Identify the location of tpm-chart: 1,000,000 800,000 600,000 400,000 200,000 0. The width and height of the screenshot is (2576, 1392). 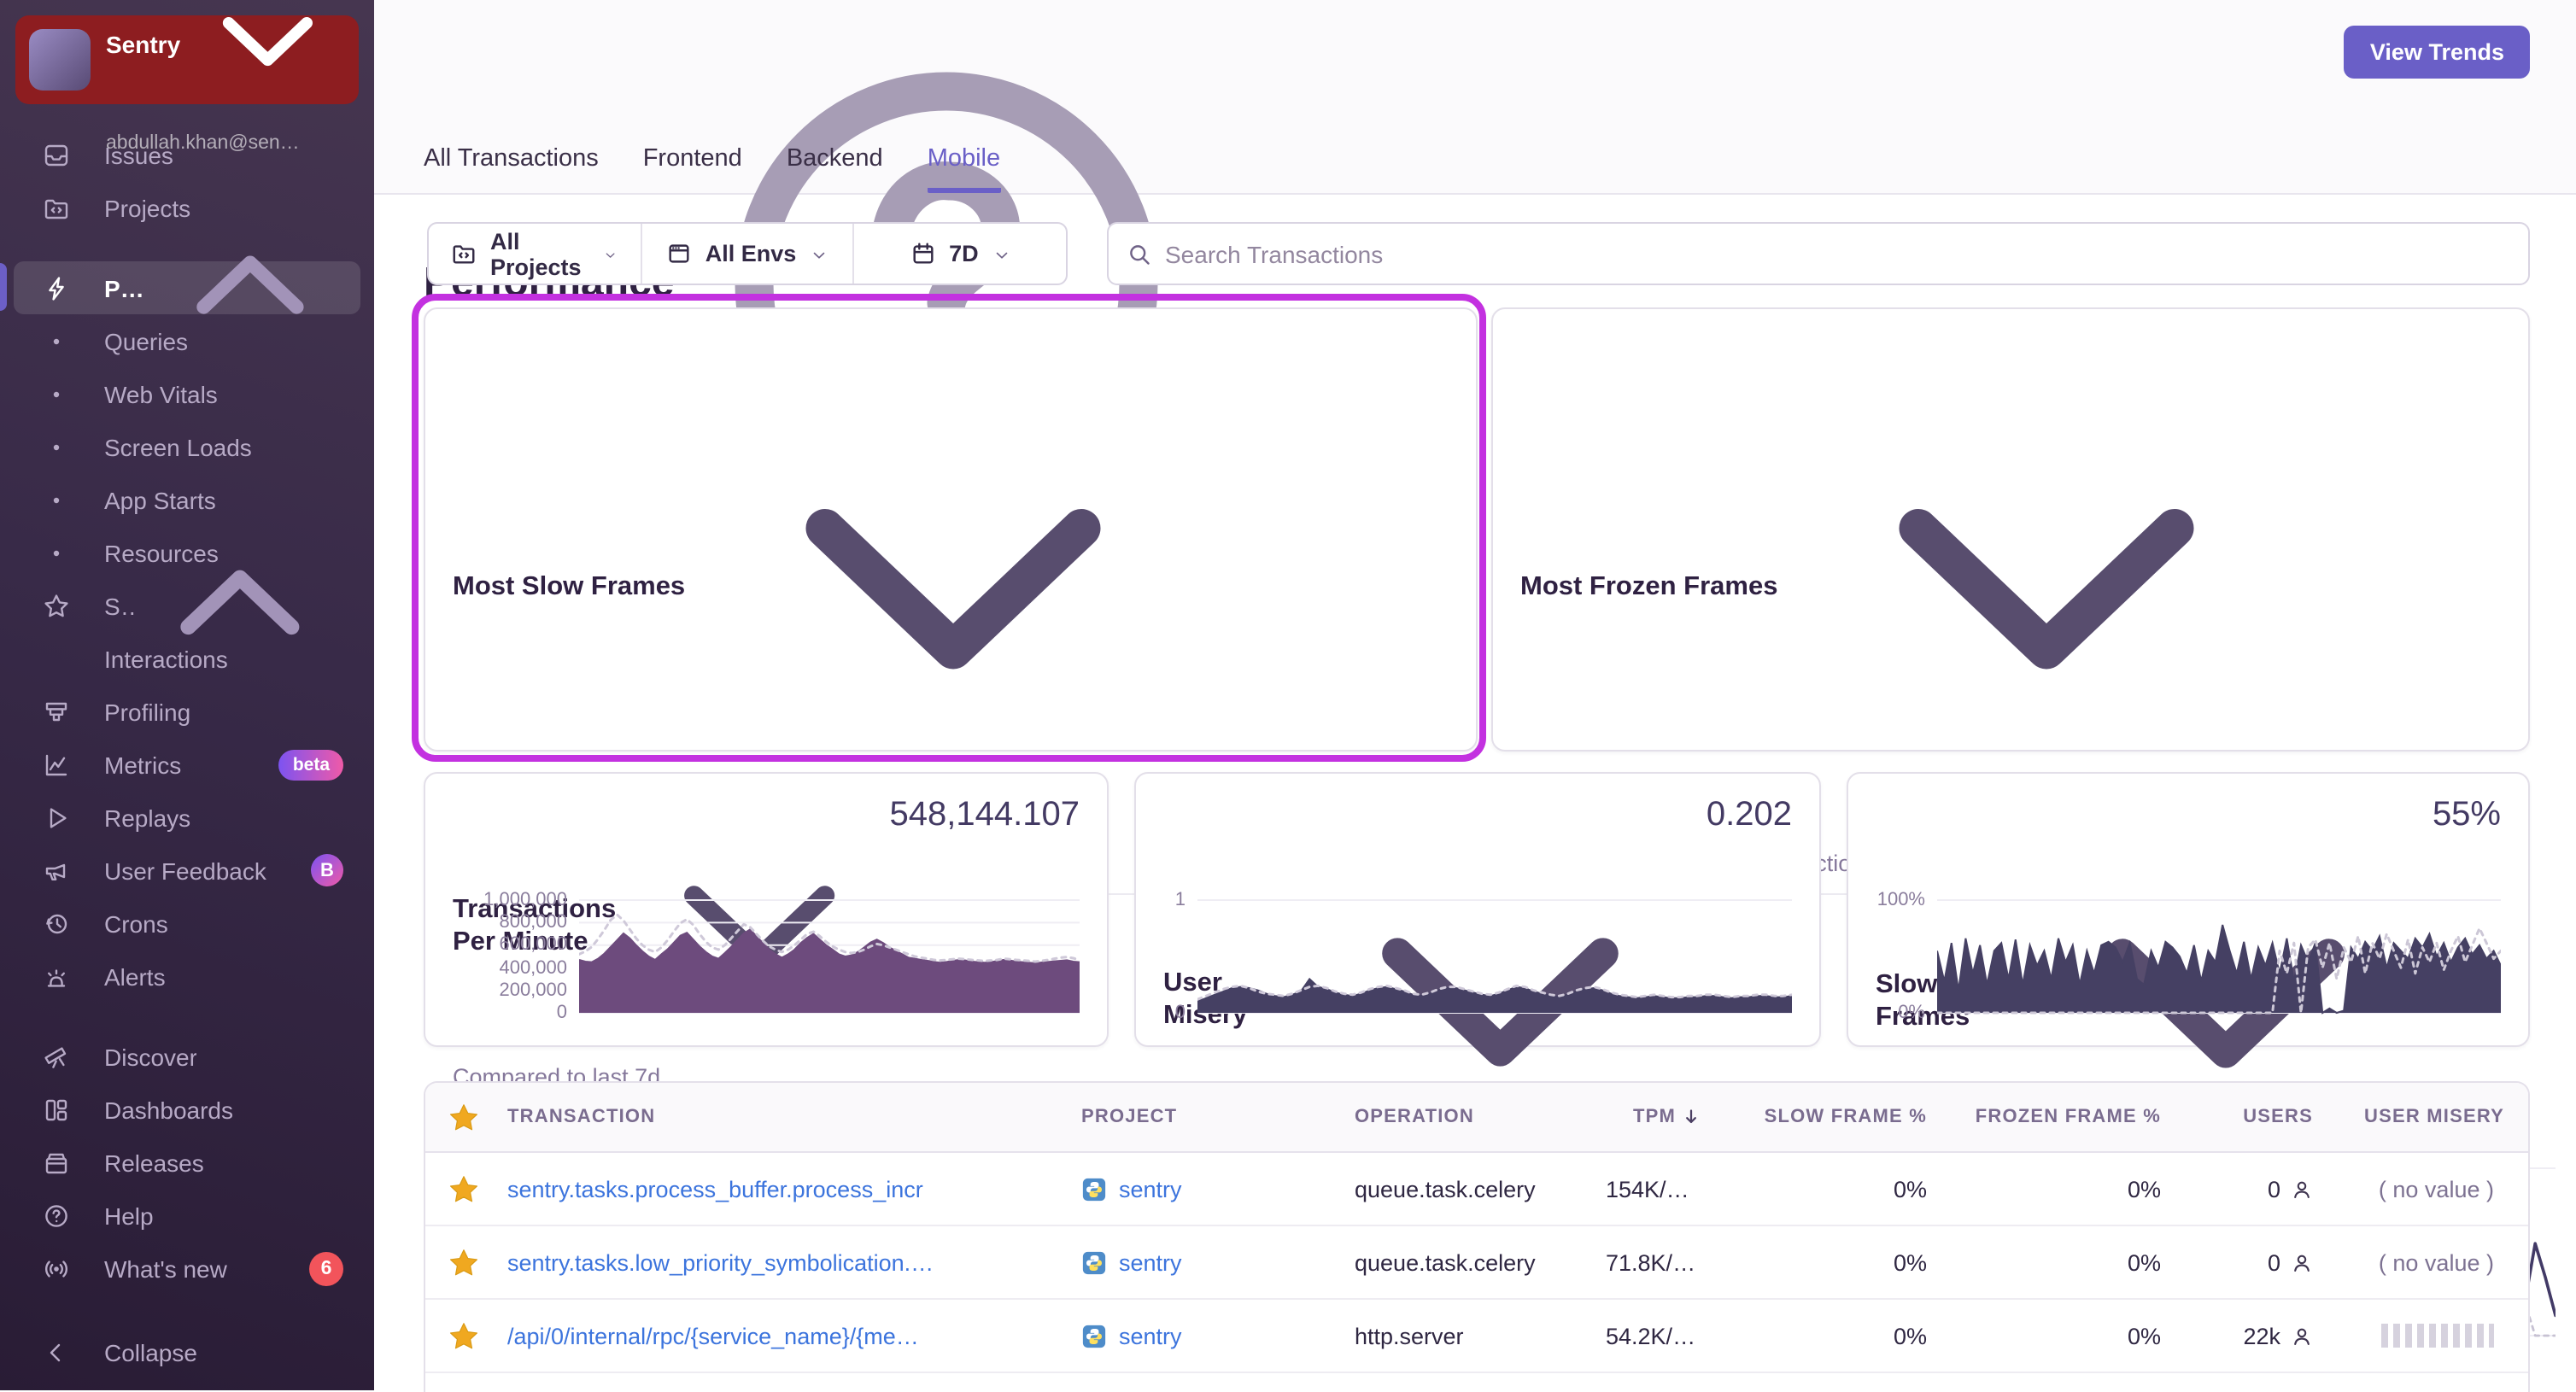
(766, 956).